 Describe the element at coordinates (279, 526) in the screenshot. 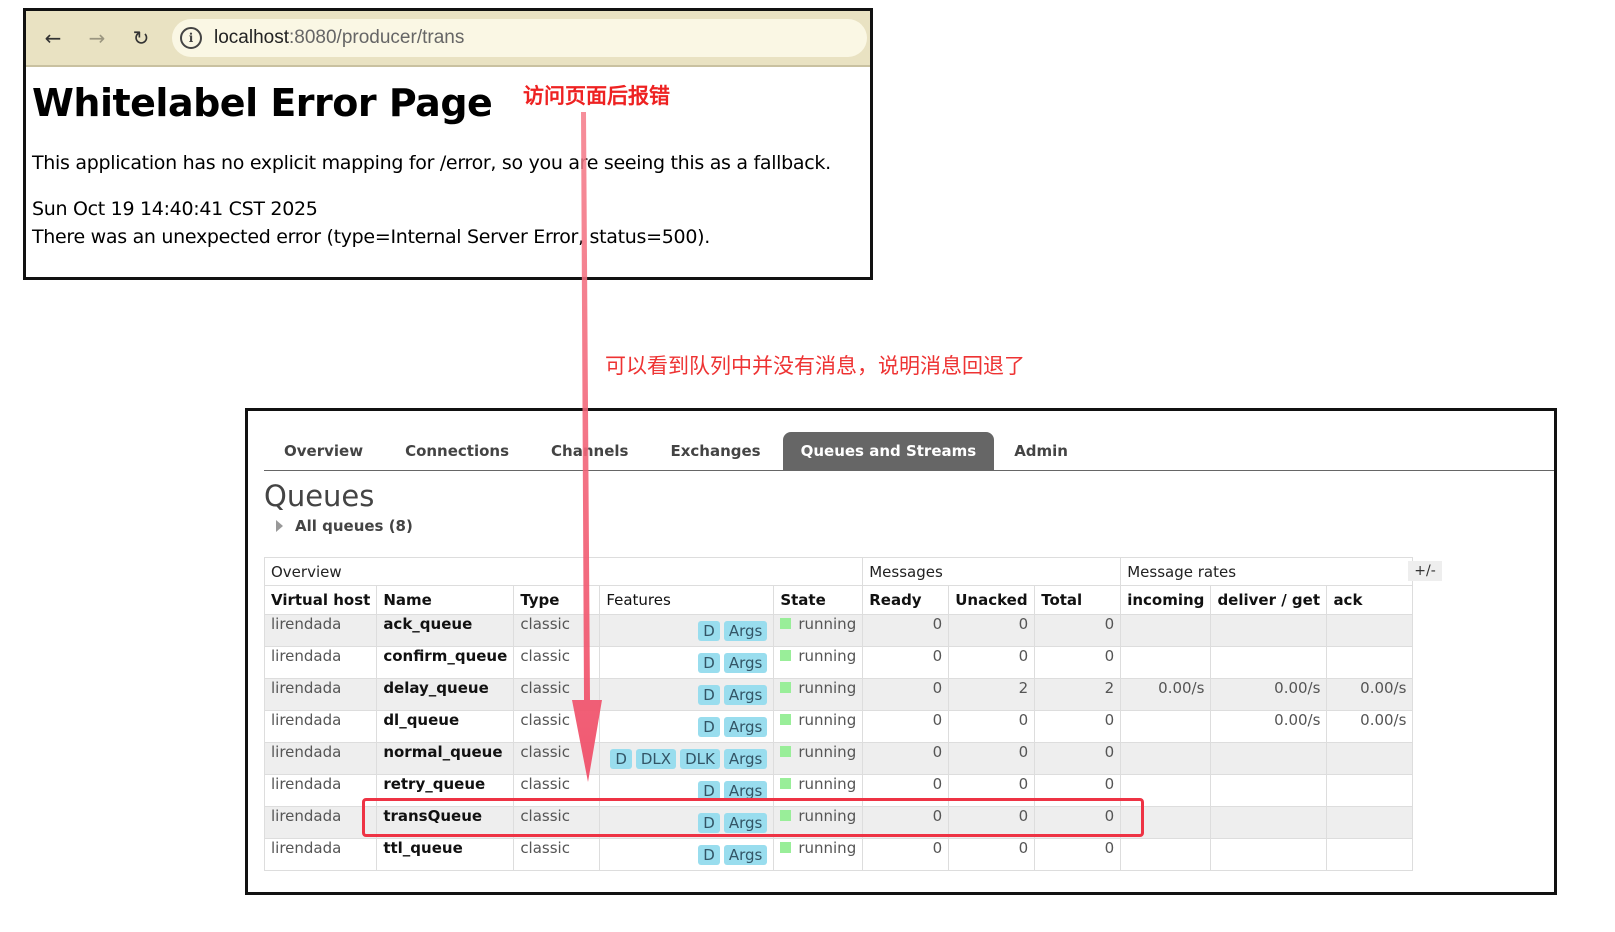

I see `expand-triangle-icon` at that location.